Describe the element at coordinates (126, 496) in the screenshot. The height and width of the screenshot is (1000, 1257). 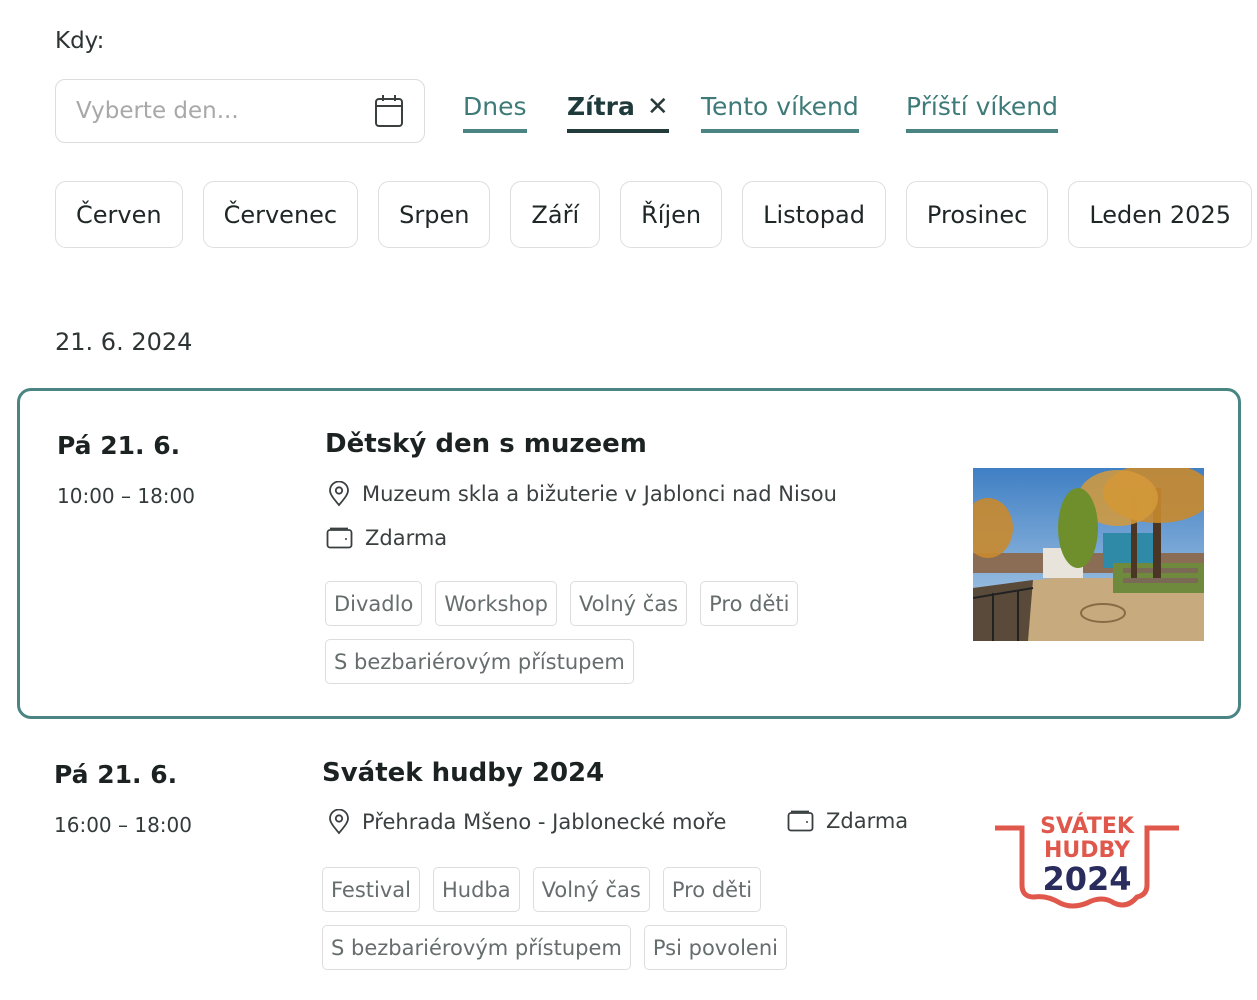
I see `event-time: 10:00 – 18:00` at that location.